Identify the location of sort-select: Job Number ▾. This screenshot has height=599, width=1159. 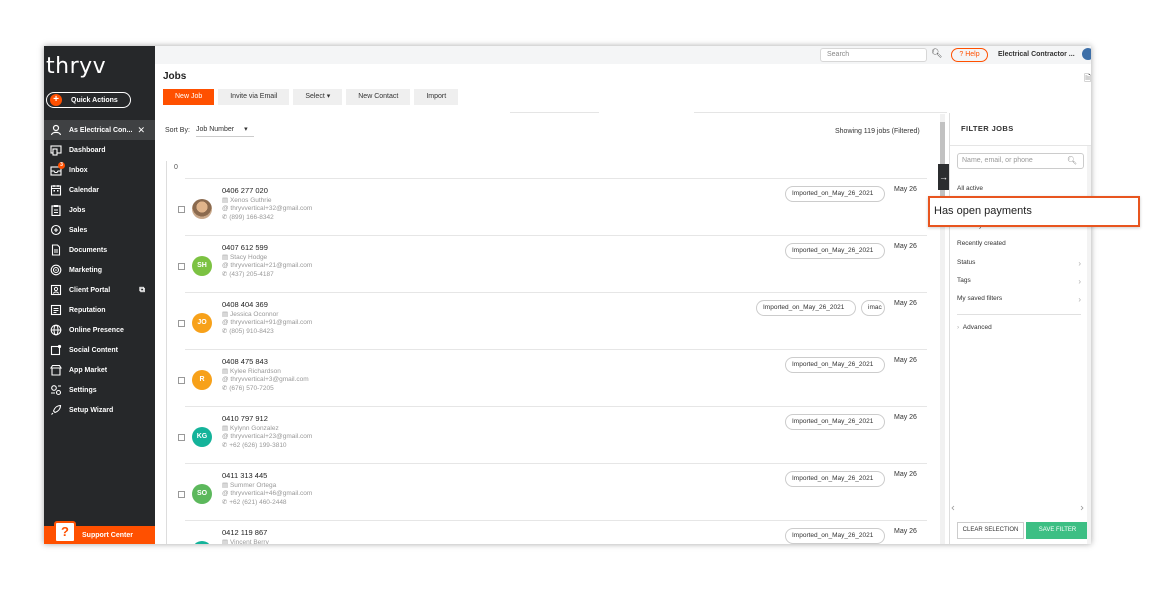
(225, 131).